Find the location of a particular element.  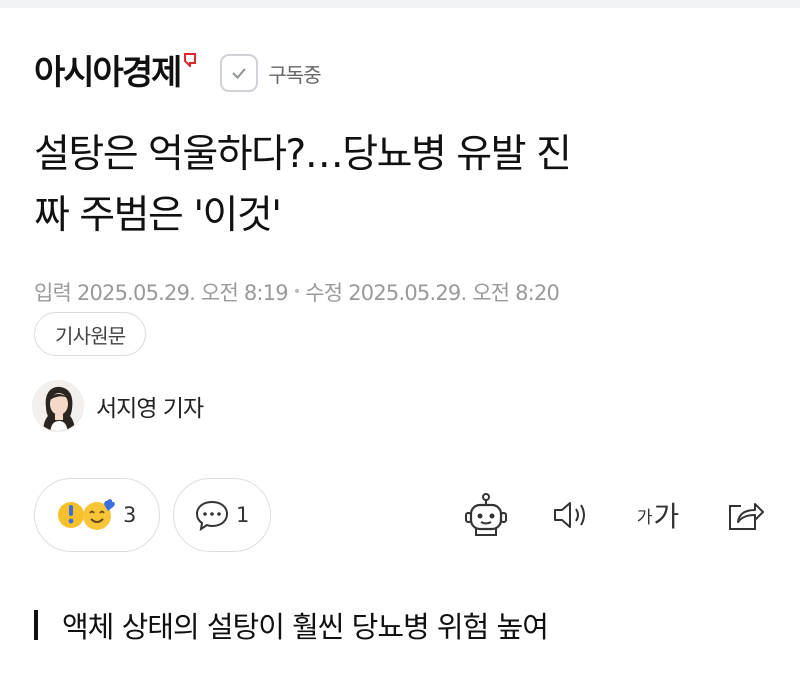

reaction-button: 3 is located at coordinates (97, 515).